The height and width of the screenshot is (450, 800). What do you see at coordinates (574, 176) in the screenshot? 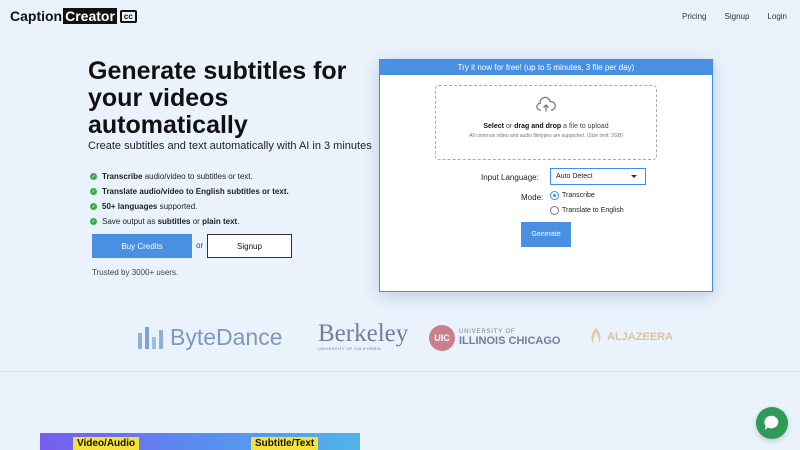
I see `input-language-value: Auto Detect` at bounding box center [574, 176].